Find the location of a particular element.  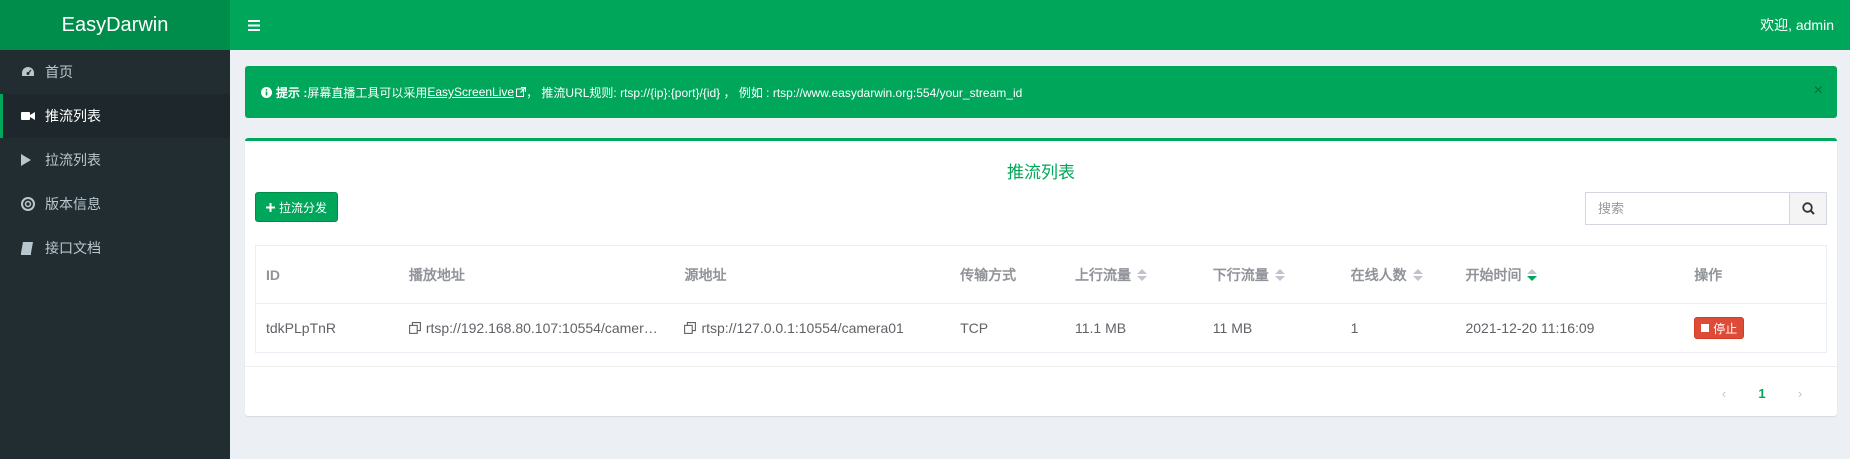

panel-title: 推流列表 is located at coordinates (1041, 173).